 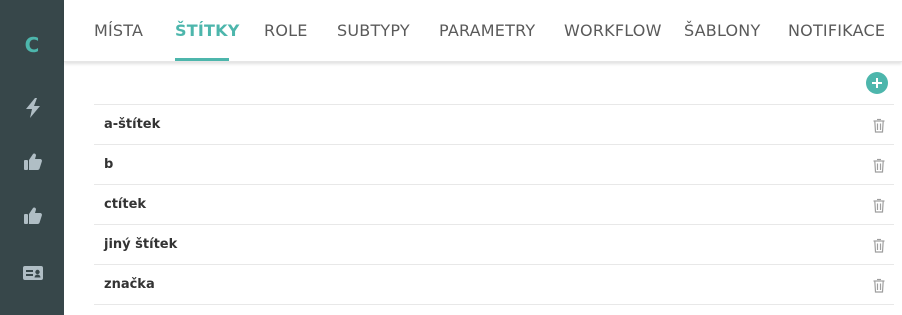 I want to click on add-label-button, so click(x=877, y=83).